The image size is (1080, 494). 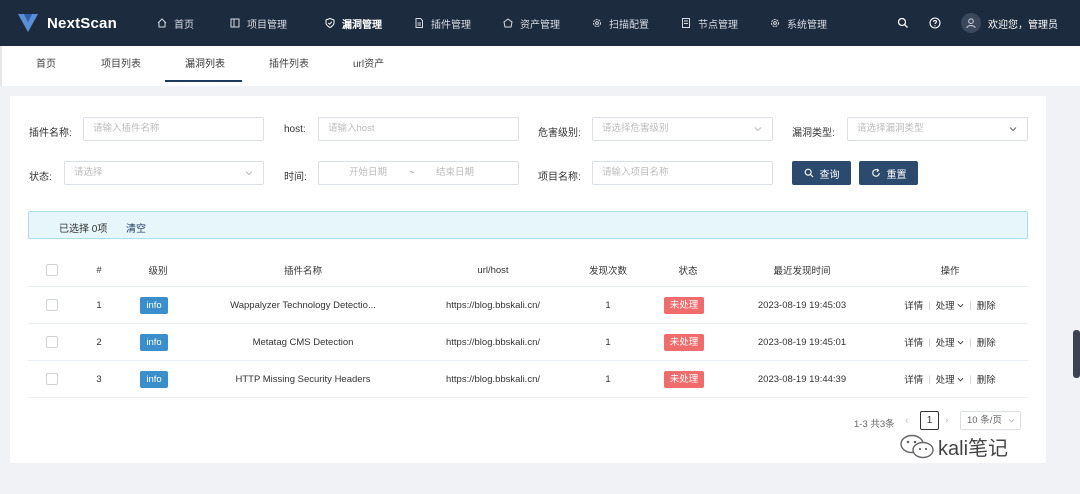 What do you see at coordinates (802, 379) in the screenshot?
I see `time-cell: 2023-08-19 19:44:39` at bounding box center [802, 379].